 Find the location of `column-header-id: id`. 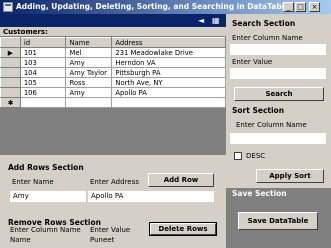

column-header-id: id is located at coordinates (43, 42).